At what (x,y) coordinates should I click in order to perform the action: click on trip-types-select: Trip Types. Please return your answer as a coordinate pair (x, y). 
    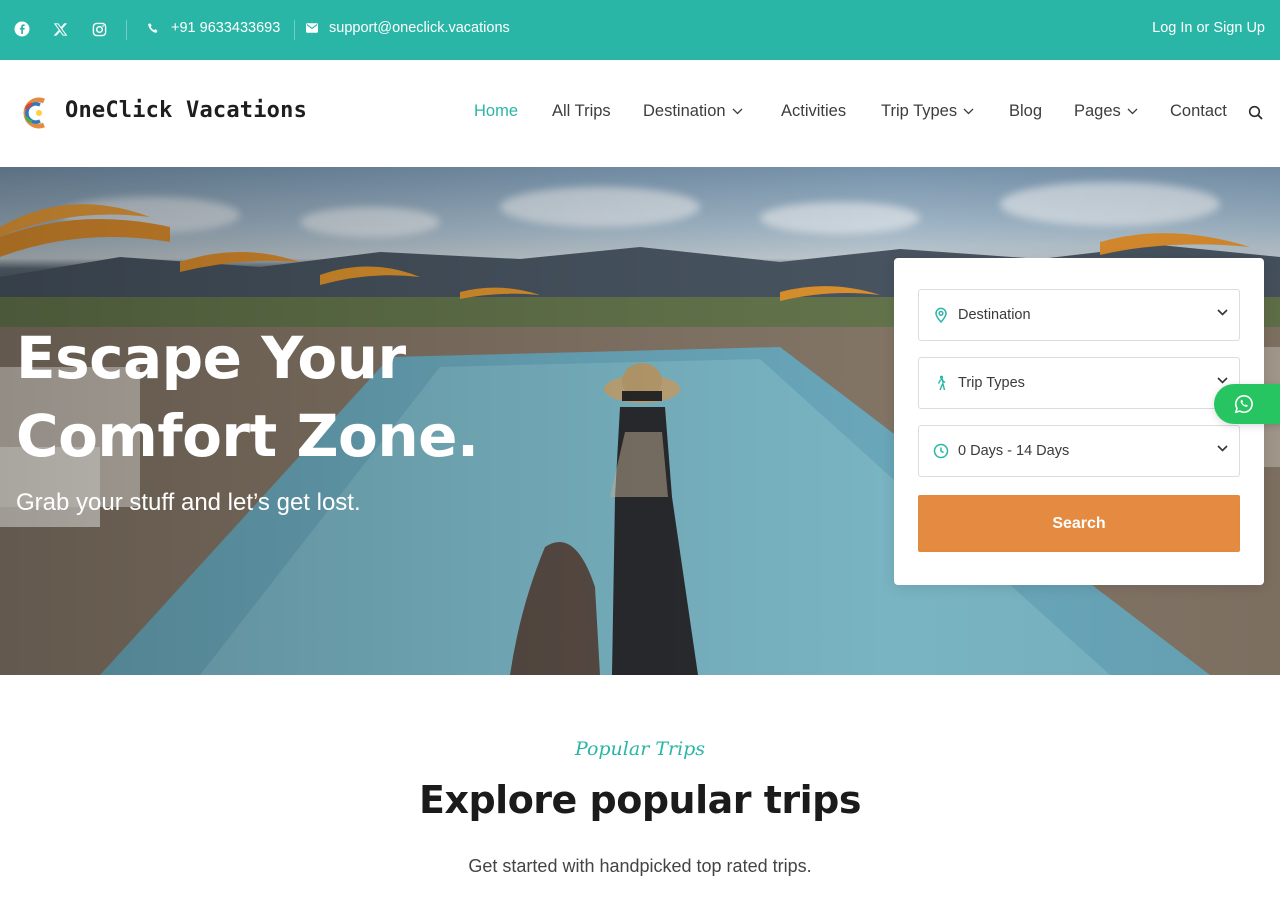
    Looking at the image, I should click on (1079, 383).